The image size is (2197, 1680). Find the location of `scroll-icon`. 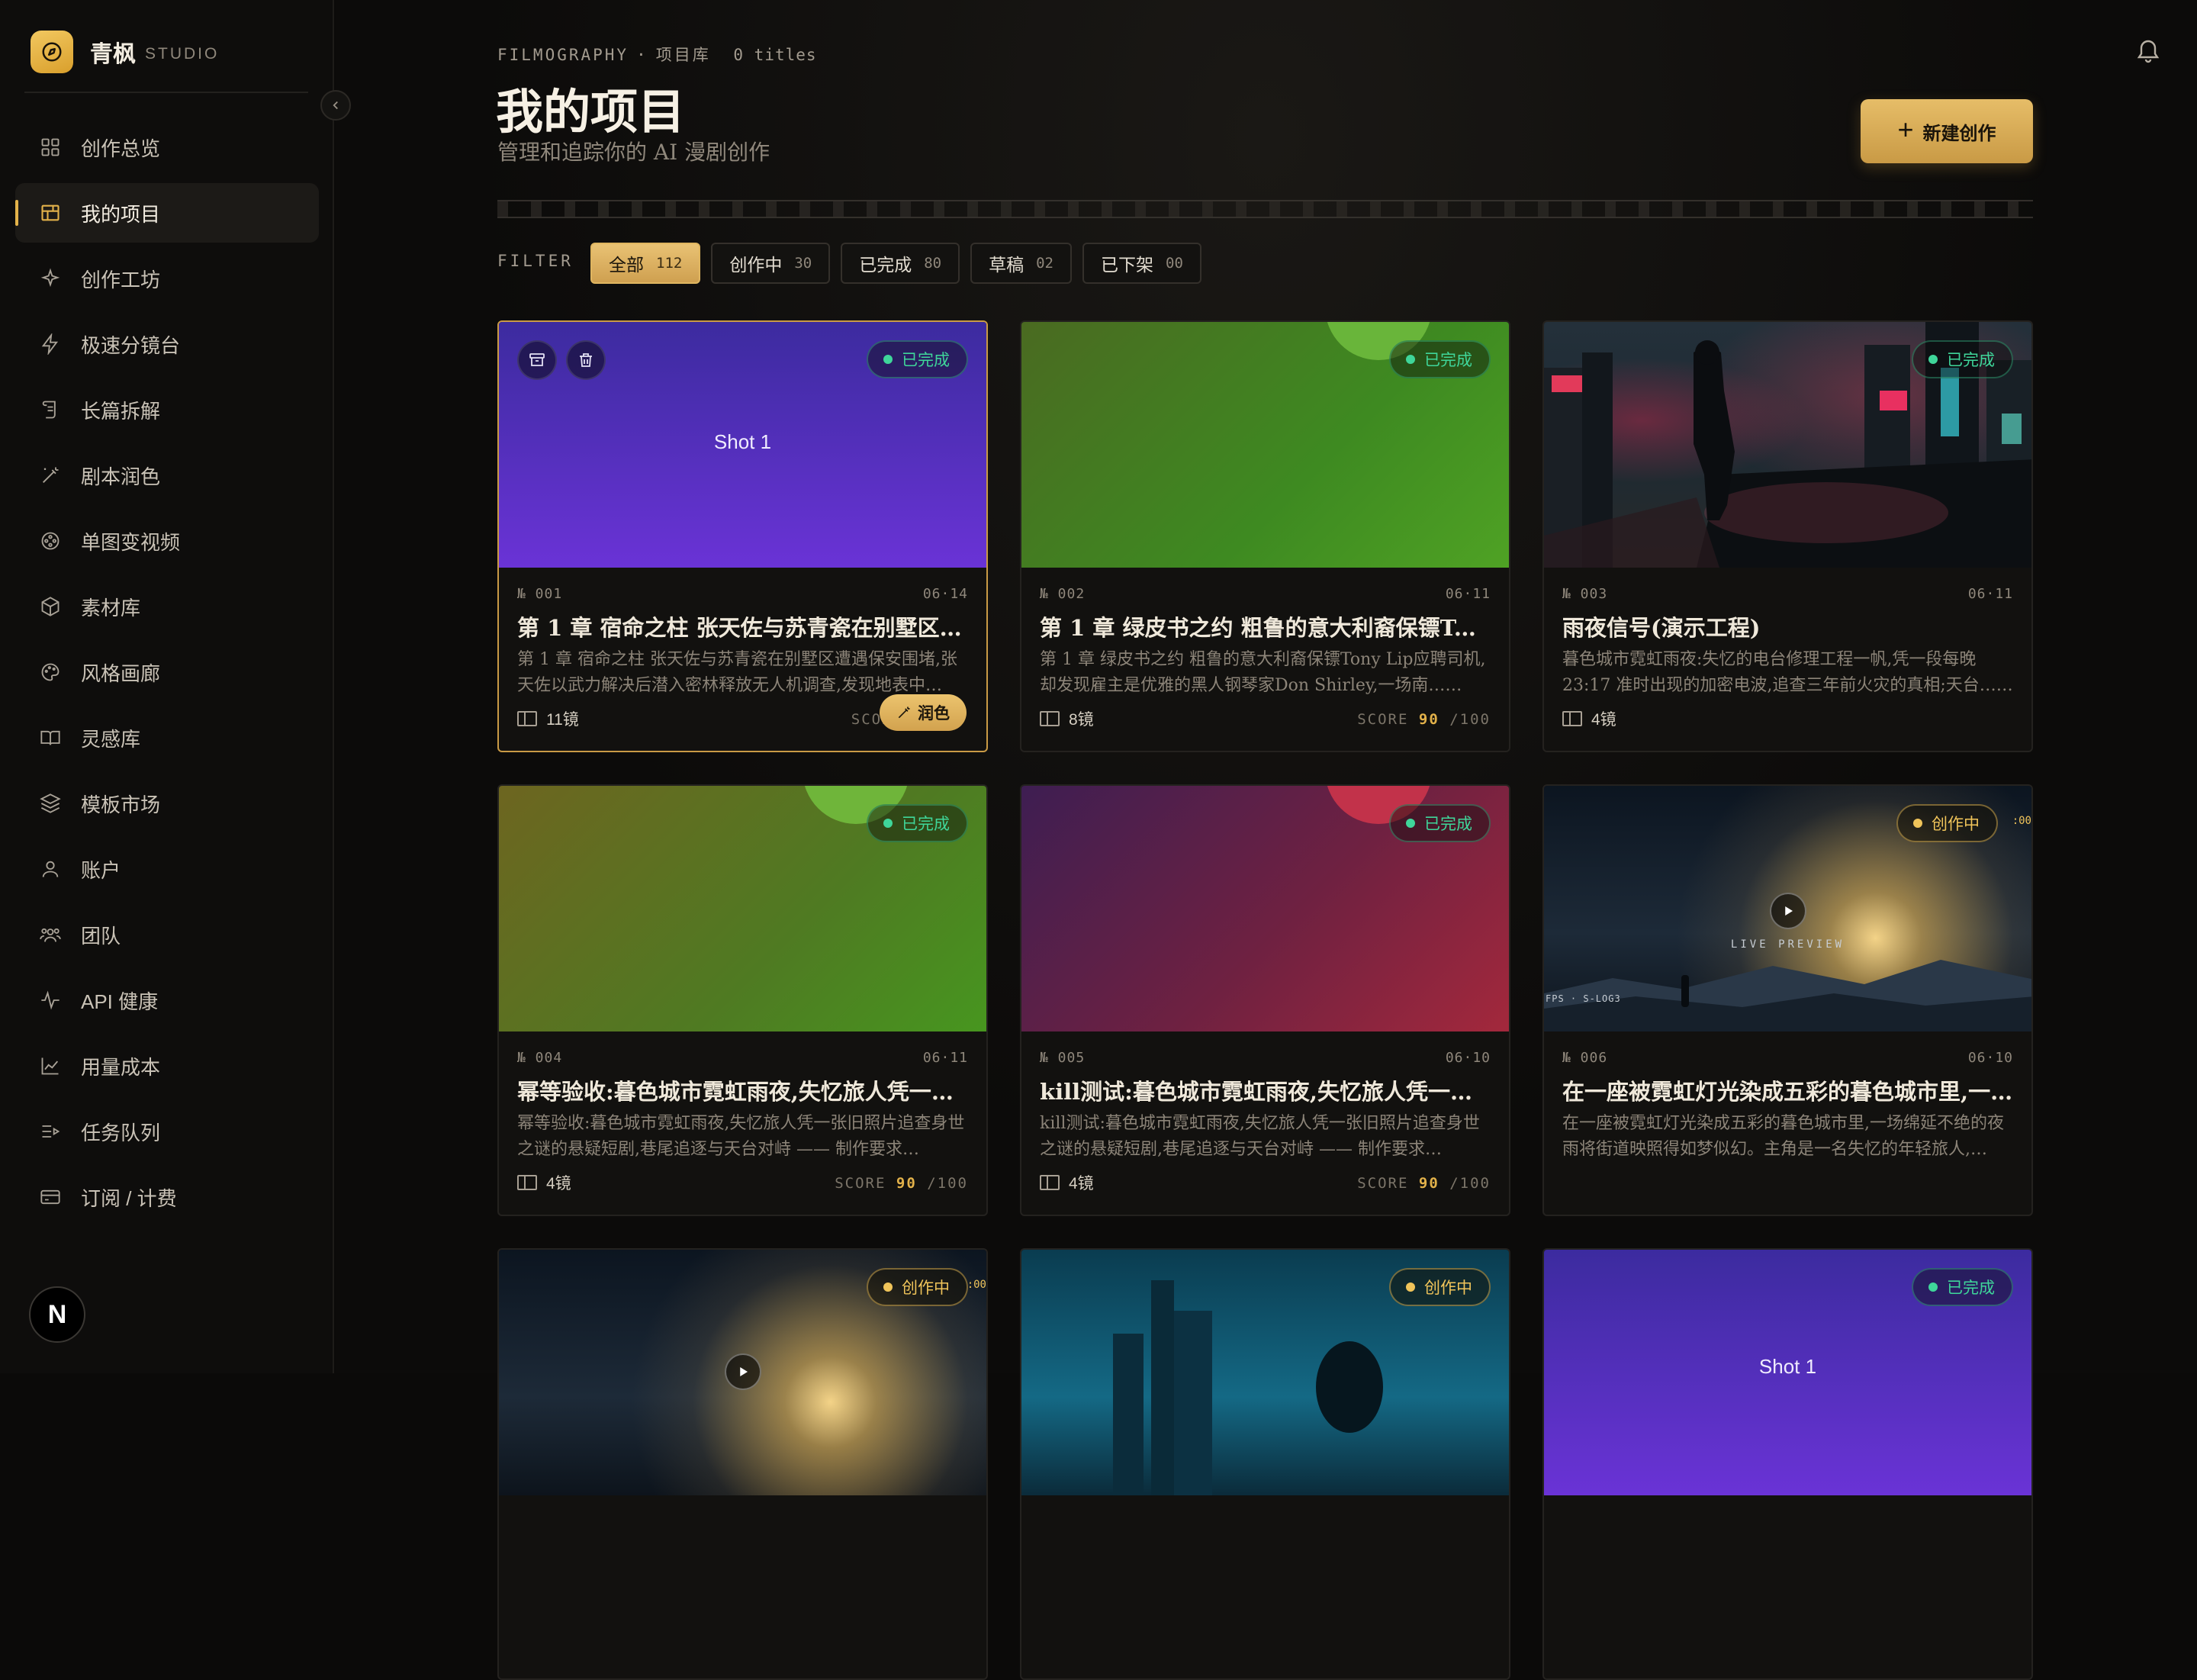

scroll-icon is located at coordinates (50, 409).